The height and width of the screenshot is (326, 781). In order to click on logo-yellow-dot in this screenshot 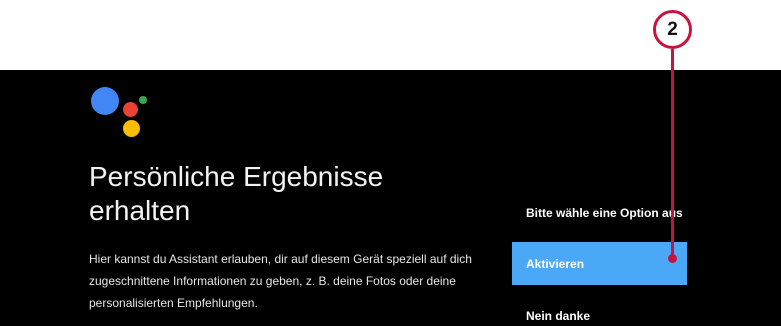, I will do `click(131, 128)`.